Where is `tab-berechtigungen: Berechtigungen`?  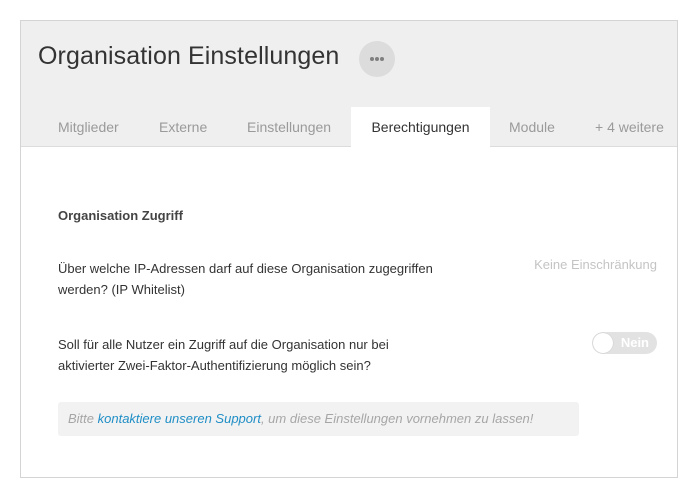 tab-berechtigungen: Berechtigungen is located at coordinates (420, 127).